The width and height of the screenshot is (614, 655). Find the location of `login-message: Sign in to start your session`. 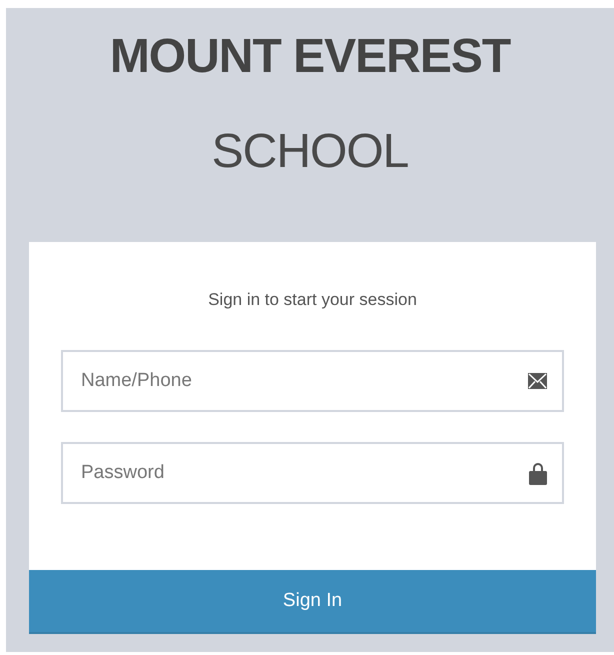

login-message: Sign in to start your session is located at coordinates (312, 300).